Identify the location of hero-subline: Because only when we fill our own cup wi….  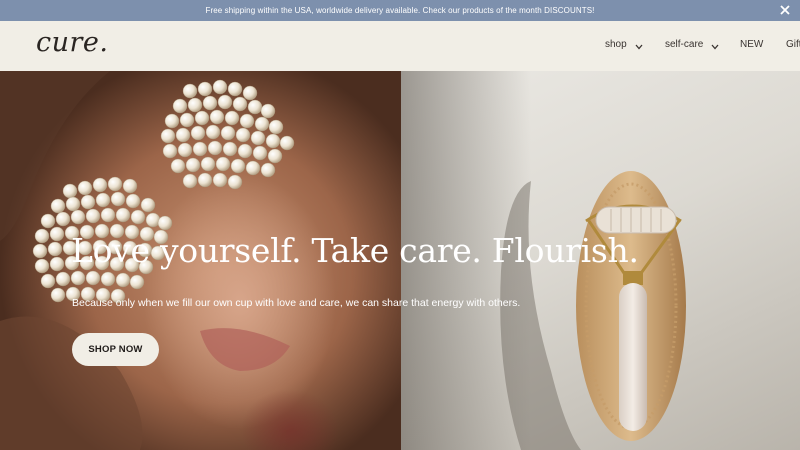
(296, 303).